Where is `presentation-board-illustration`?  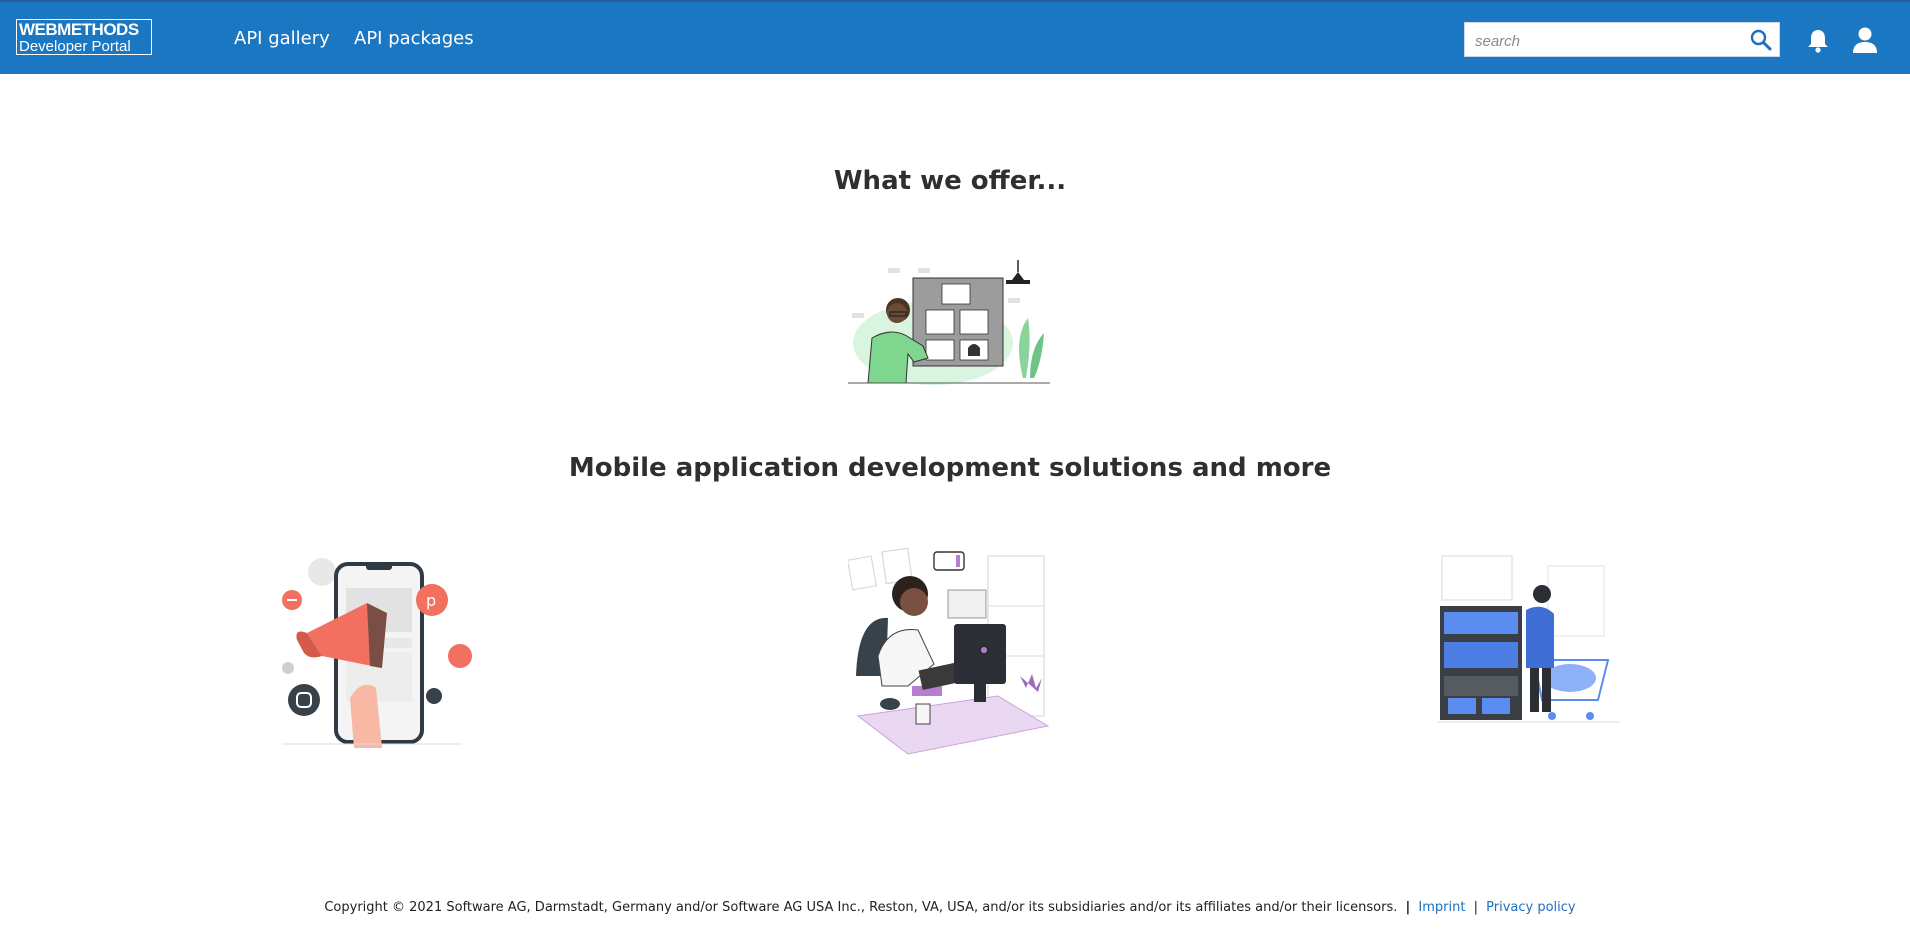
presentation-board-illustration is located at coordinates (949, 322).